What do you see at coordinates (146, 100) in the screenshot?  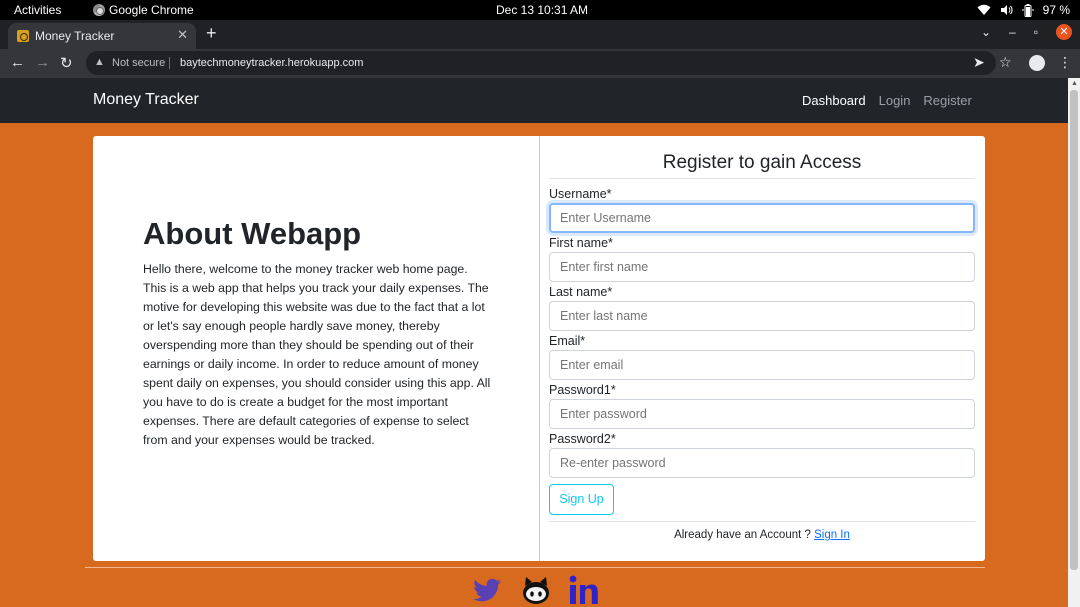 I see `navbar-brand: Money Tracker` at bounding box center [146, 100].